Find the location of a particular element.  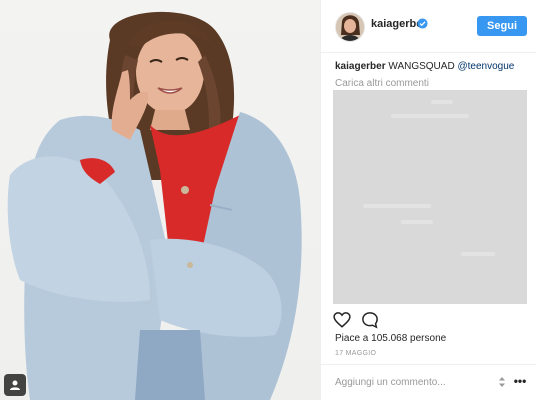

tag-people-button is located at coordinates (15, 385).